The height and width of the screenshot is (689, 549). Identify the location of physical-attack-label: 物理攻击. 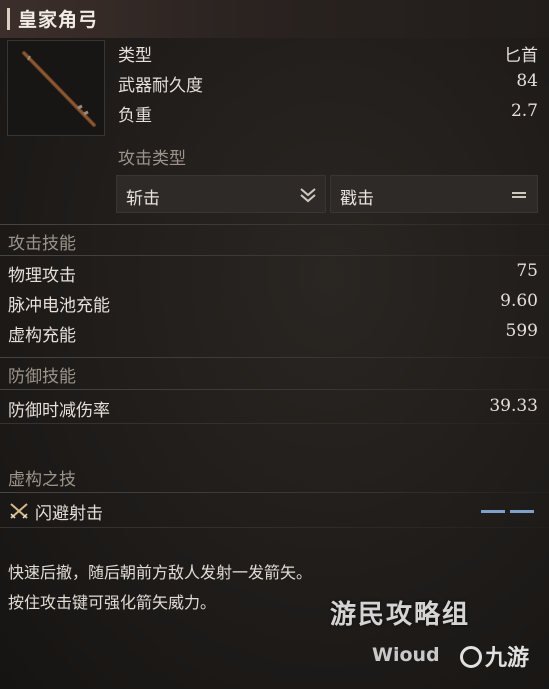
(42, 276).